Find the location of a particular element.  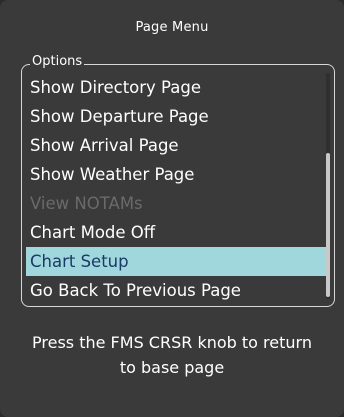

page-menu-title: Page Menu is located at coordinates (172, 27).